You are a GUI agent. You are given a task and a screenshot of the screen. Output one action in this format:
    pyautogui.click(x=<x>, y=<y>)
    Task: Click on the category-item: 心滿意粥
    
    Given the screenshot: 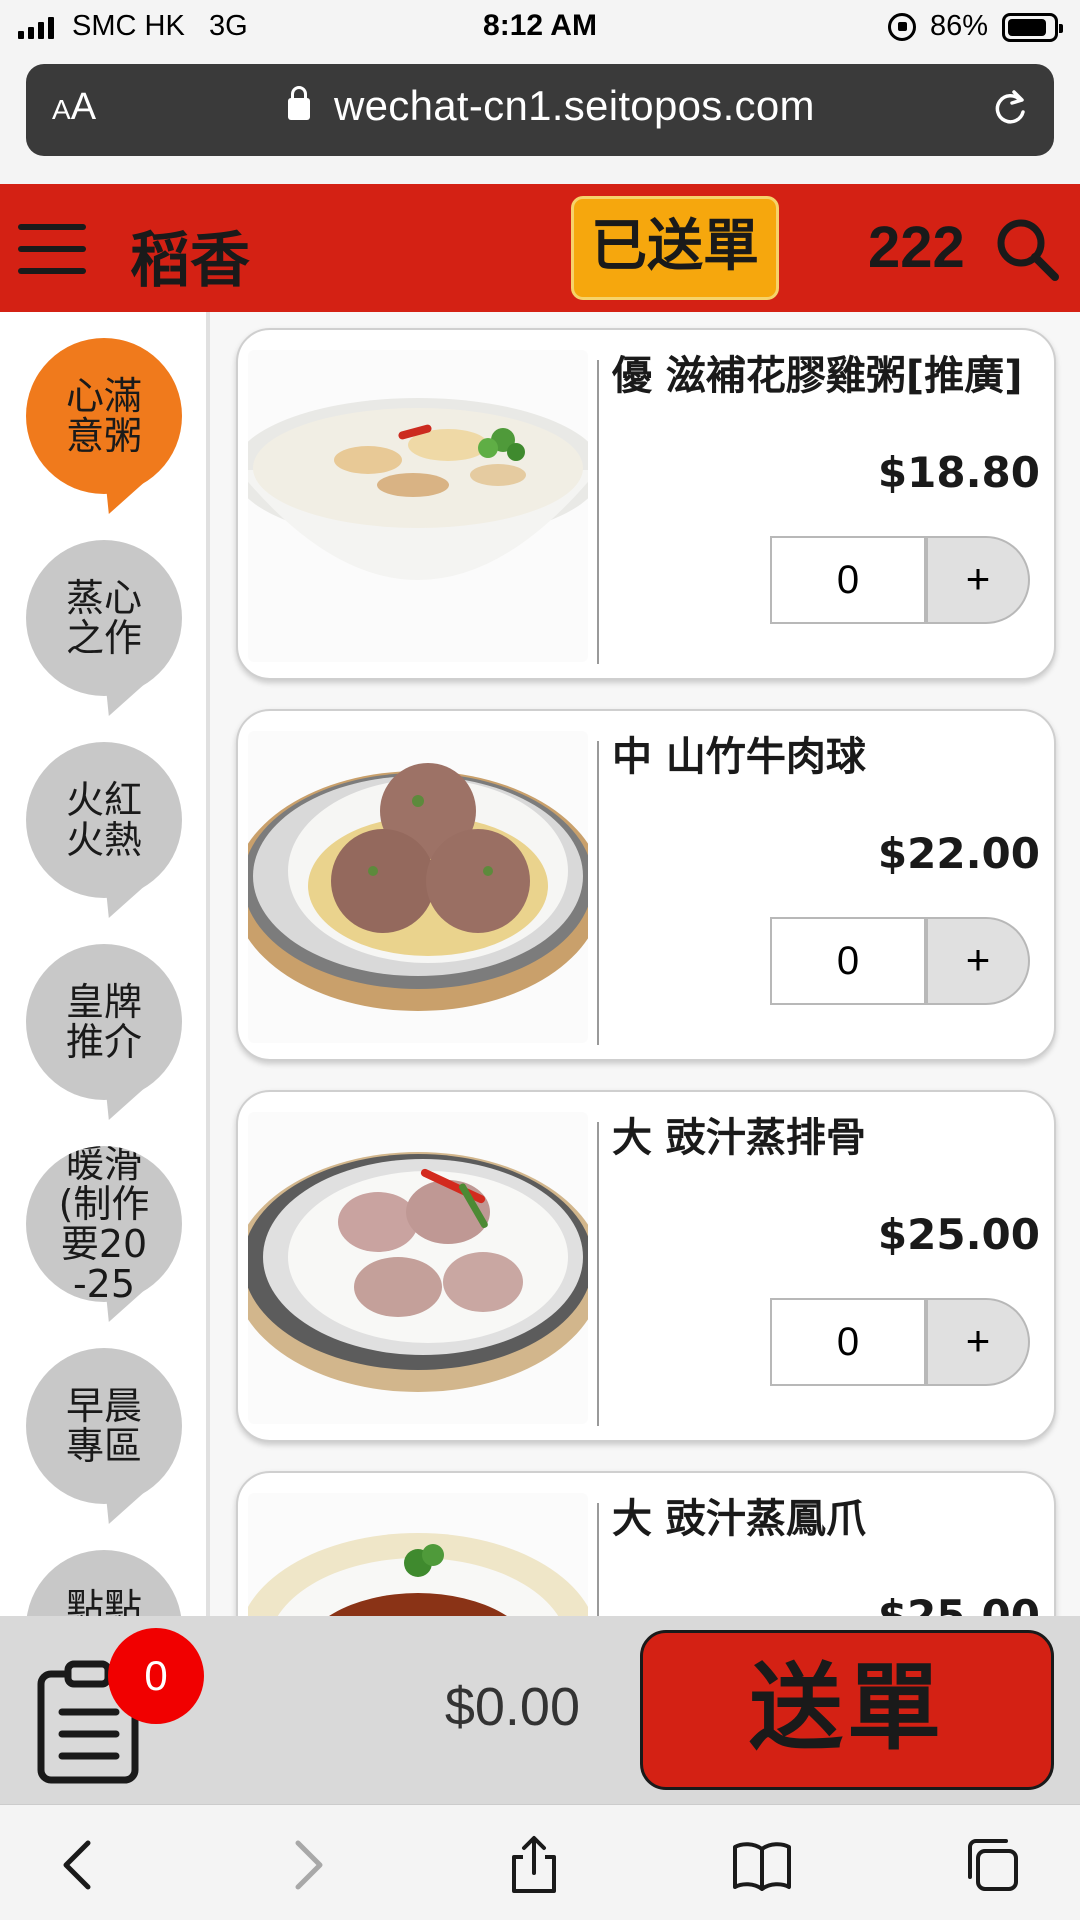 What is the action you would take?
    pyautogui.click(x=104, y=426)
    